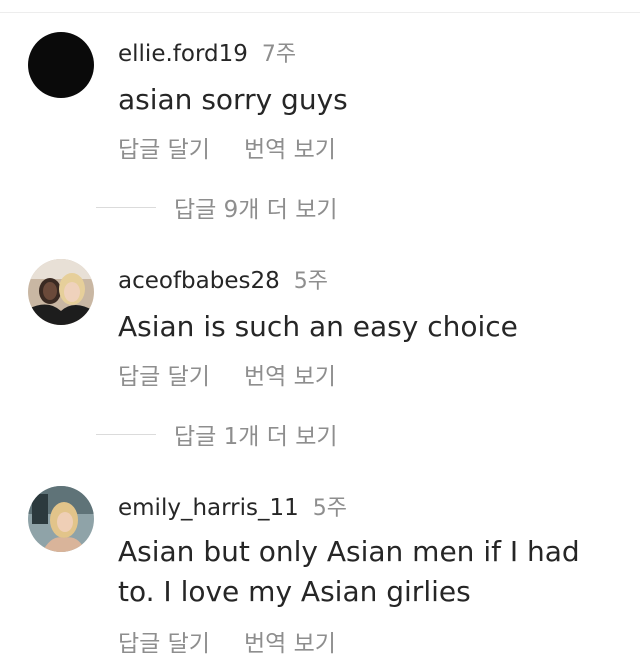 This screenshot has height=664, width=640. What do you see at coordinates (183, 54) in the screenshot?
I see `comment-username: ellie.ford19` at bounding box center [183, 54].